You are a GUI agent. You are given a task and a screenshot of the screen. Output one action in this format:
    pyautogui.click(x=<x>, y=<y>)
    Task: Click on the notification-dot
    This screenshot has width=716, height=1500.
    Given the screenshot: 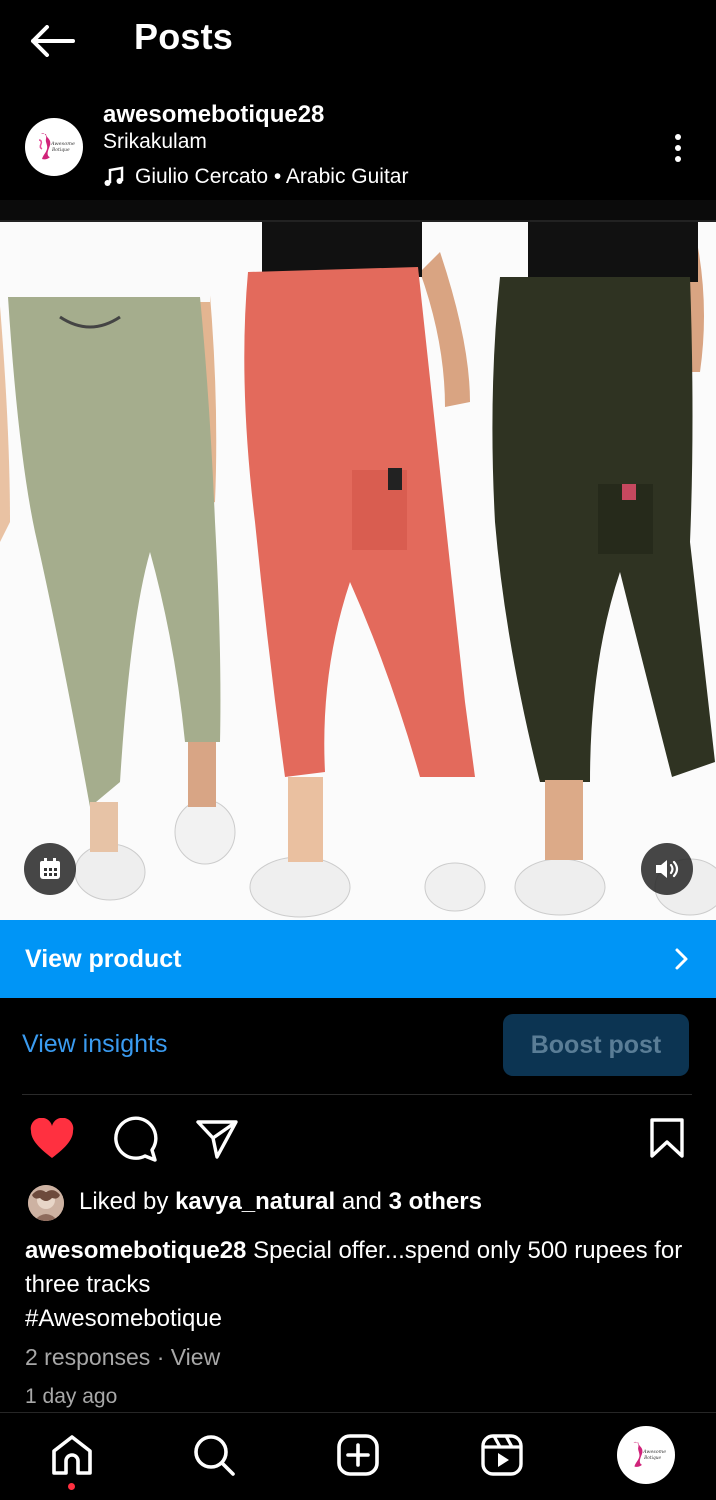 What is the action you would take?
    pyautogui.click(x=71, y=1486)
    